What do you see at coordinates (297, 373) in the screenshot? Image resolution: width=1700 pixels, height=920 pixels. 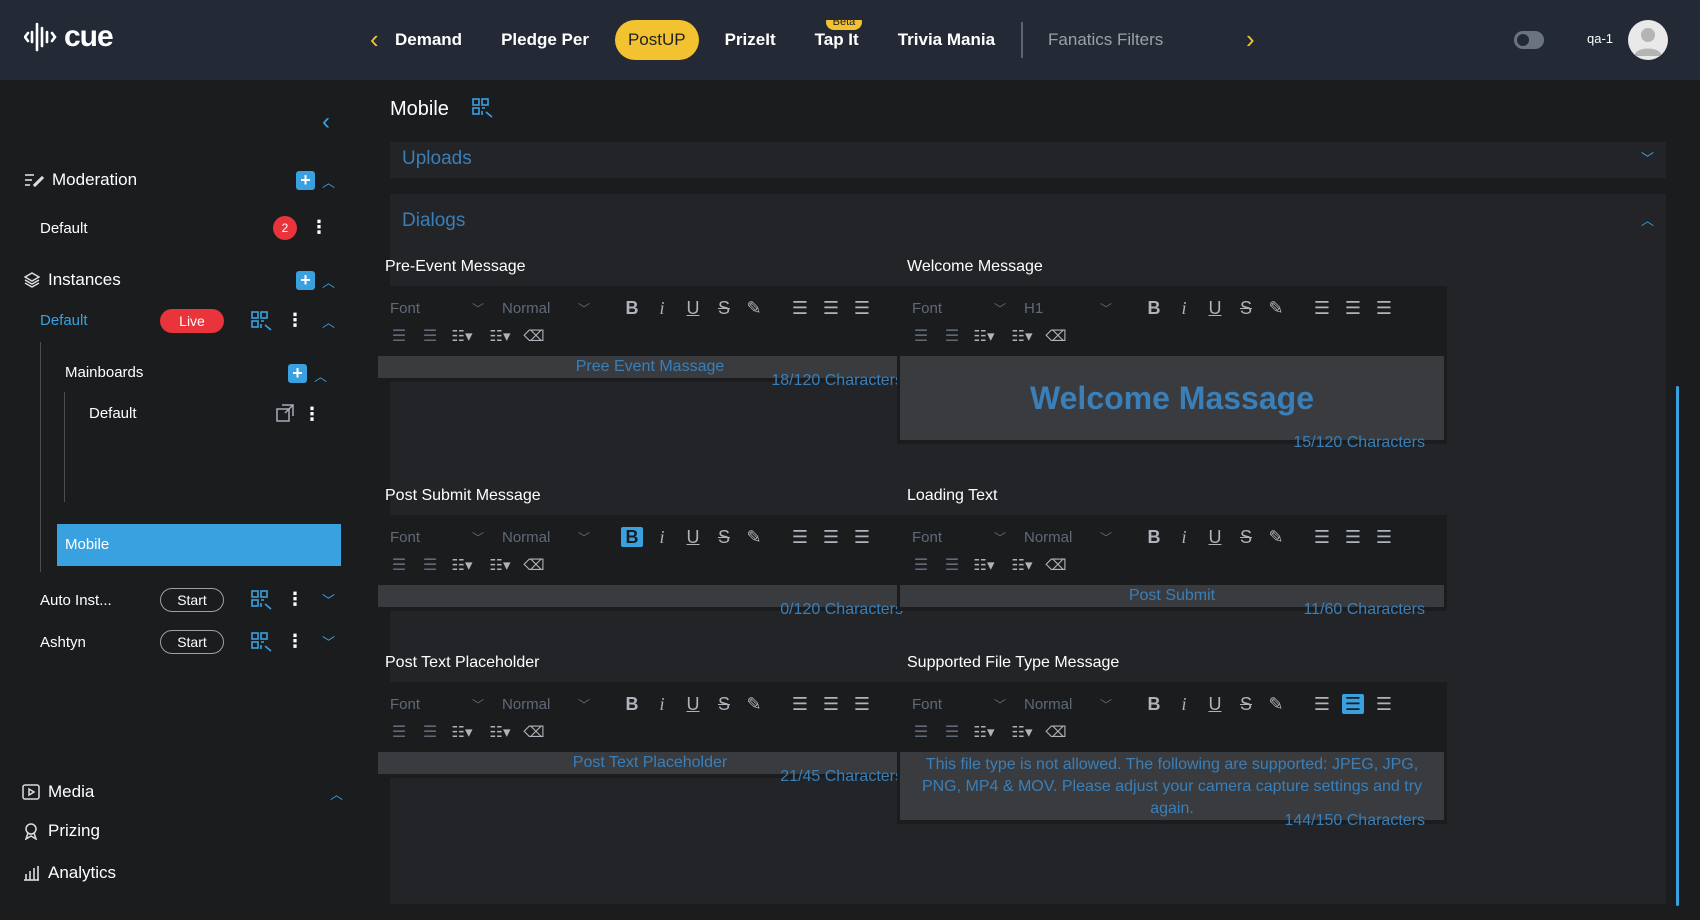 I see `add-mainboard-button: +` at bounding box center [297, 373].